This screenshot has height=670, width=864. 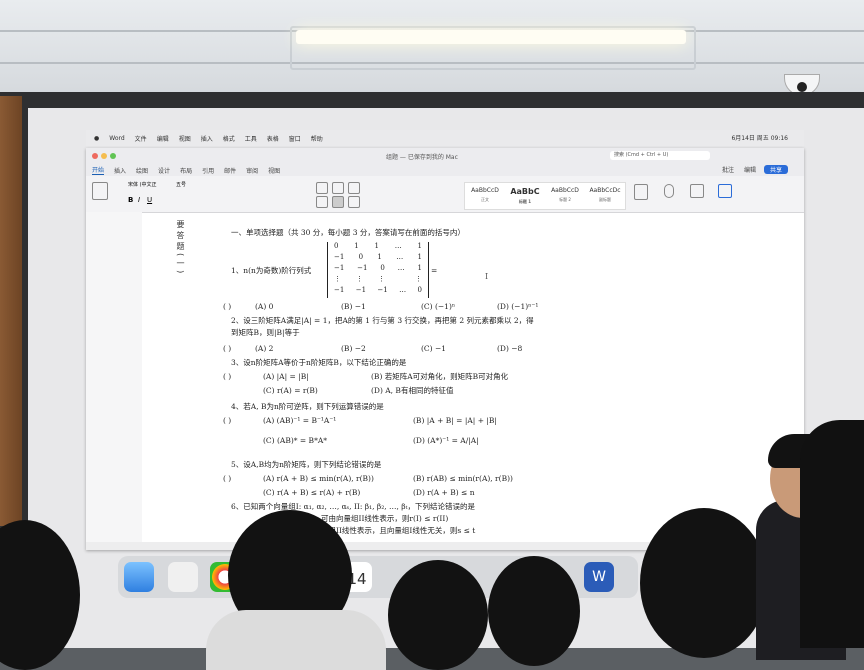 I want to click on zoom-button, so click(x=113, y=156).